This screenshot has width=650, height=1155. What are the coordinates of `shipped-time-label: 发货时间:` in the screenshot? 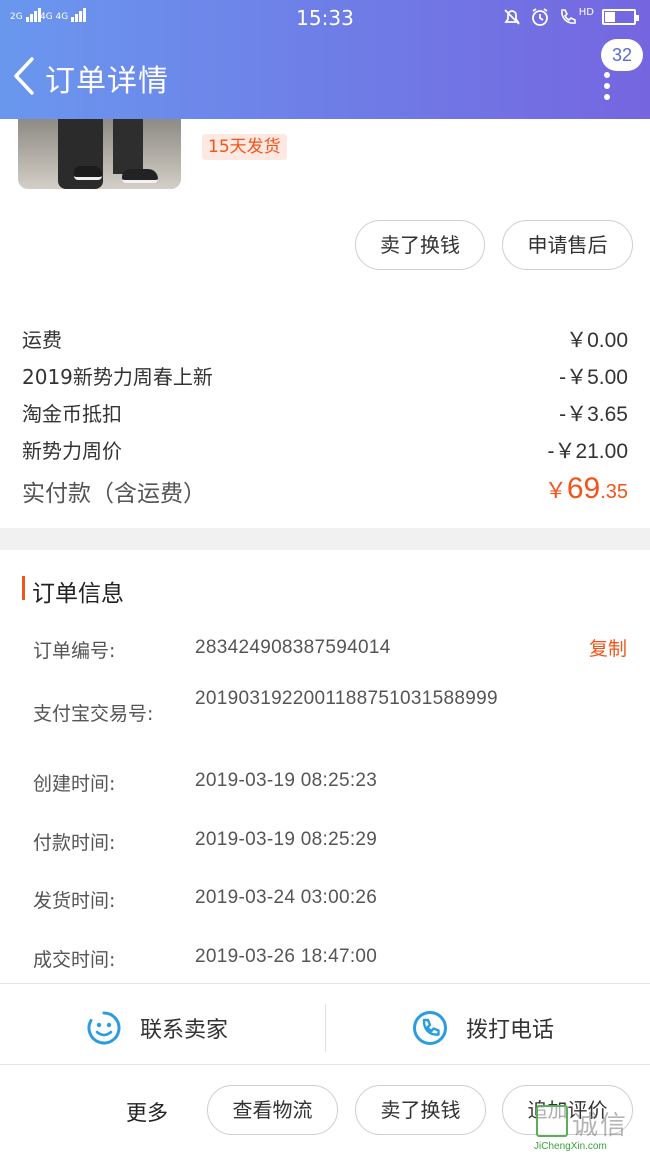 It's located at (74, 901).